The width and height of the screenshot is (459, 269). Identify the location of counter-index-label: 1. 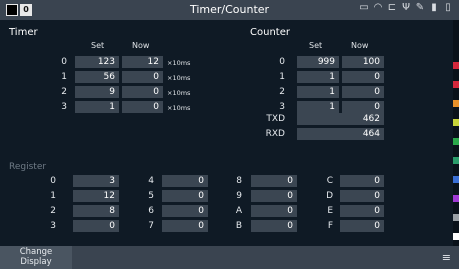
(282, 77).